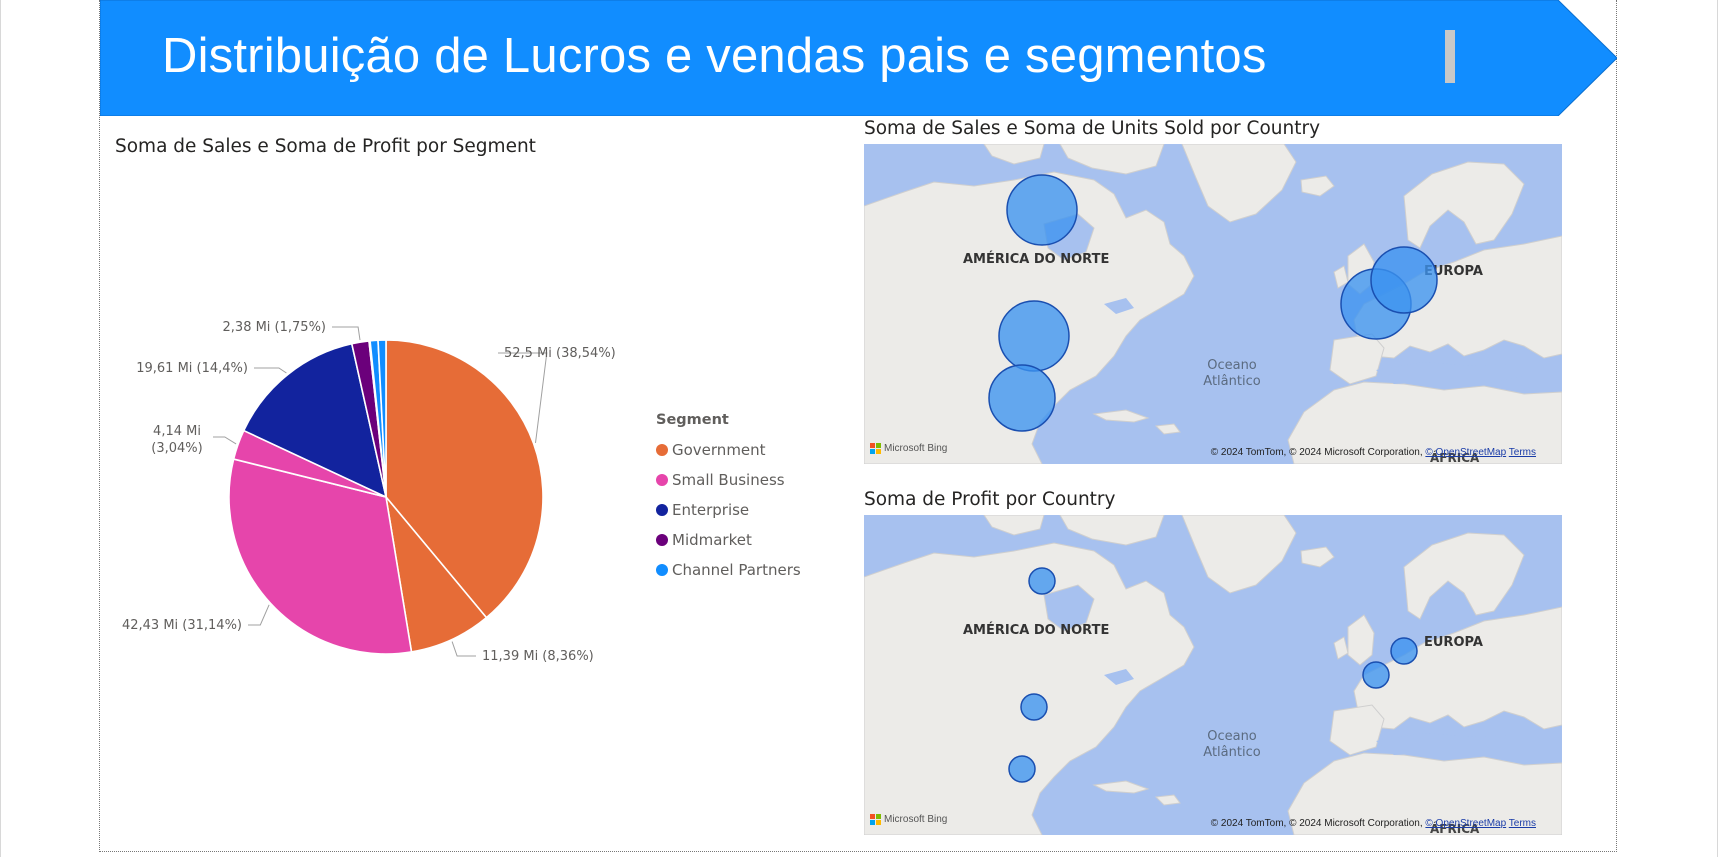  What do you see at coordinates (719, 450) in the screenshot?
I see `legend-label: Government` at bounding box center [719, 450].